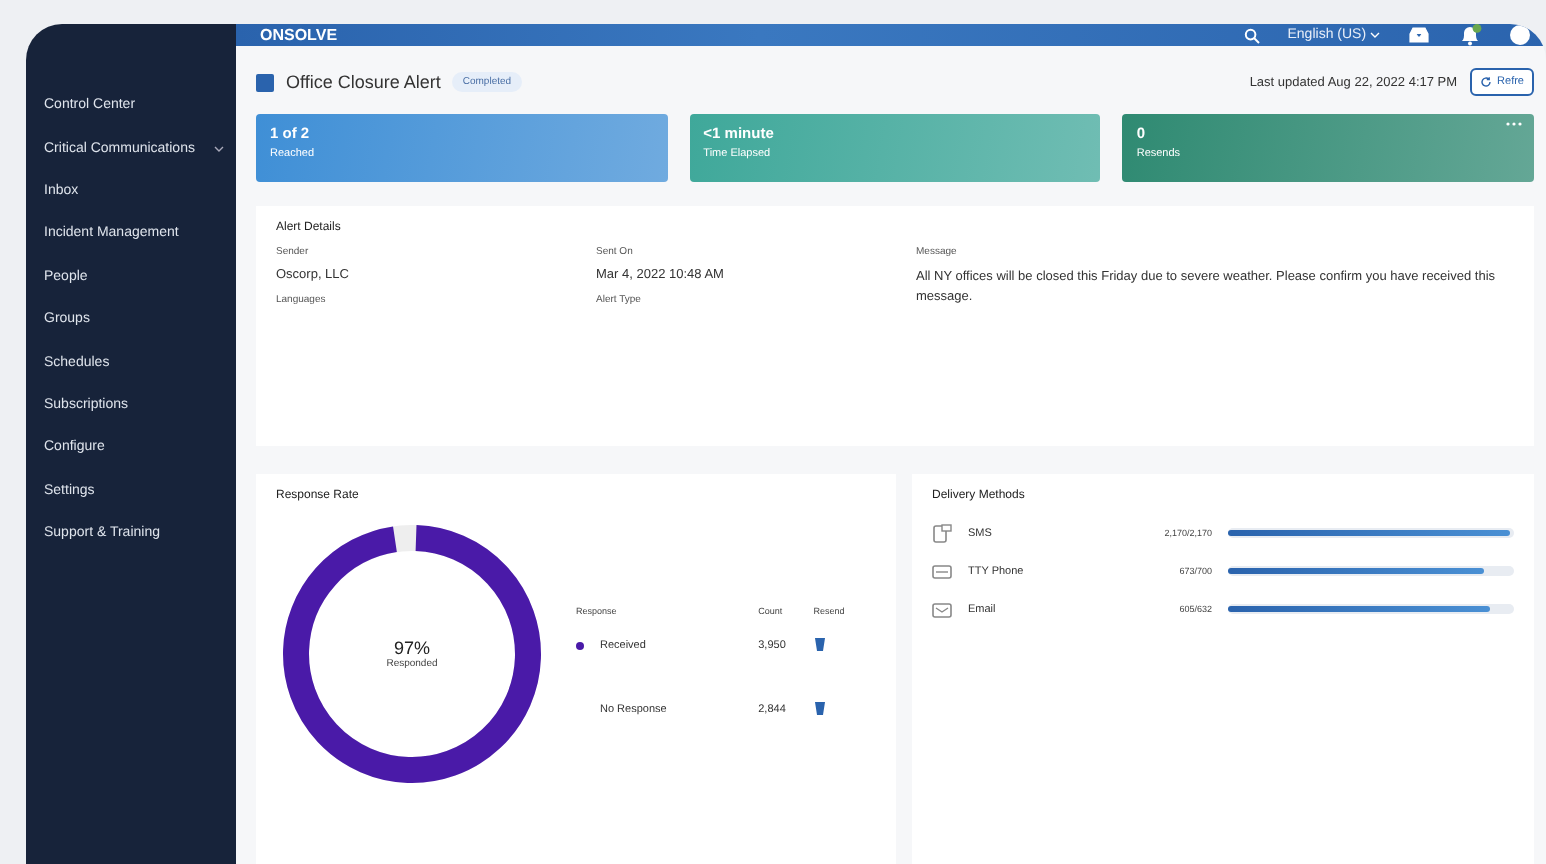 This screenshot has width=1546, height=864. Describe the element at coordinates (300, 35) in the screenshot. I see `brand-logo: ONSOLVE` at that location.